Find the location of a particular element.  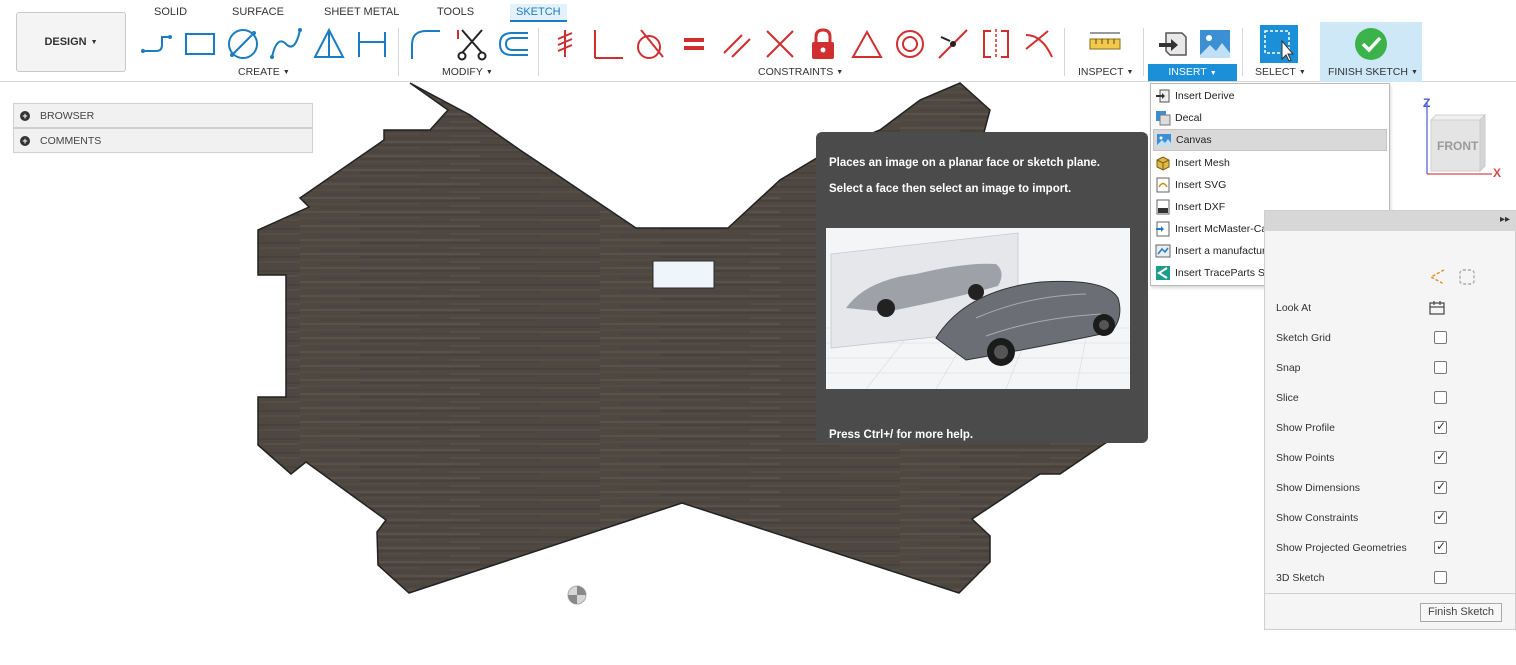

sketch-slot-rectangle is located at coordinates (683, 274).